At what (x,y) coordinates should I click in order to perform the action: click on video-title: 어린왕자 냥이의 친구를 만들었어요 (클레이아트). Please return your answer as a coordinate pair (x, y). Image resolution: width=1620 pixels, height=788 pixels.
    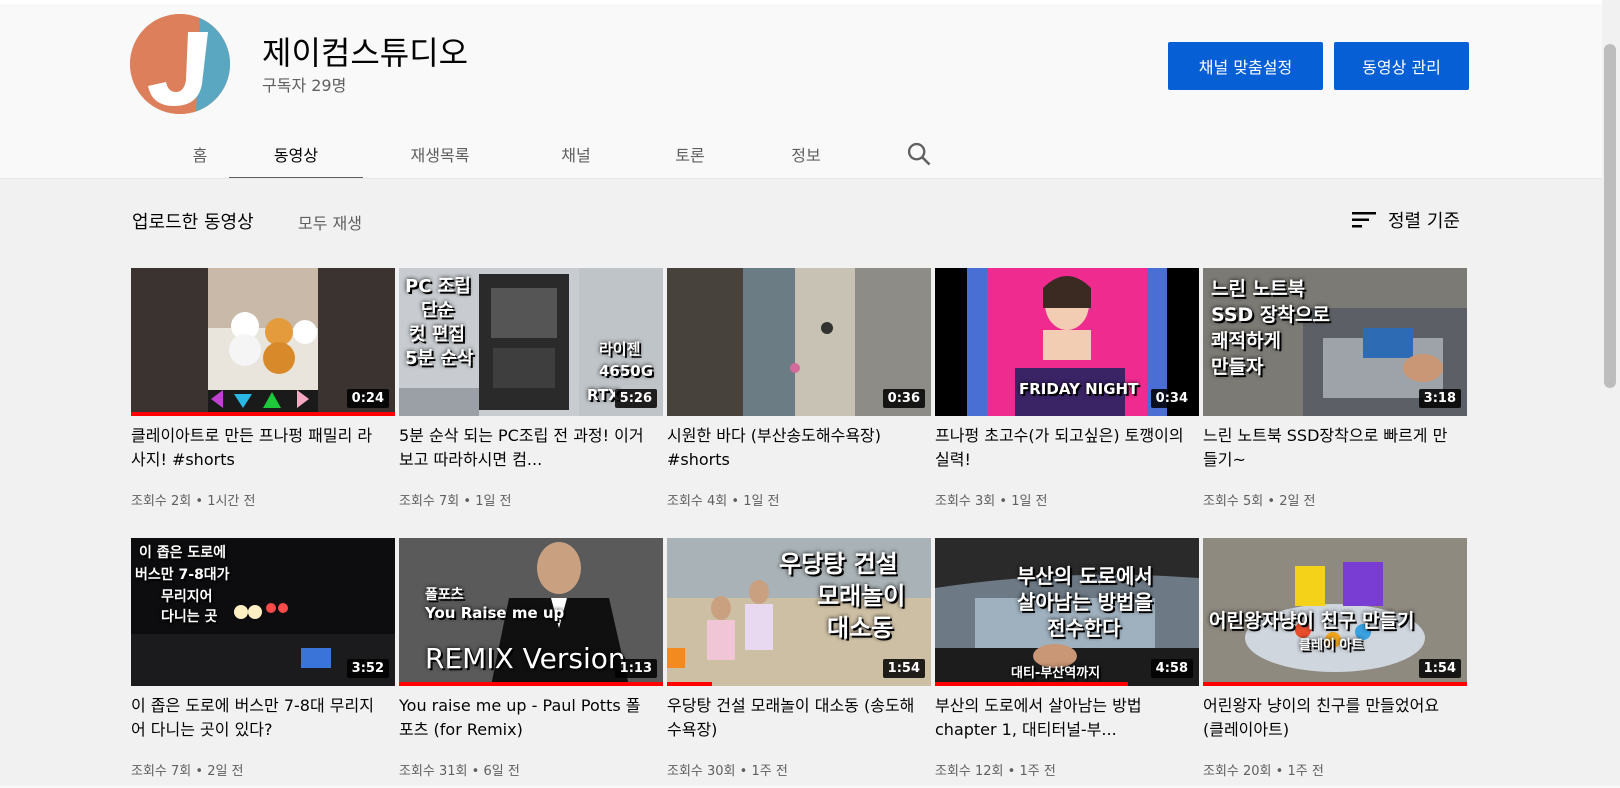
    Looking at the image, I should click on (1328, 718).